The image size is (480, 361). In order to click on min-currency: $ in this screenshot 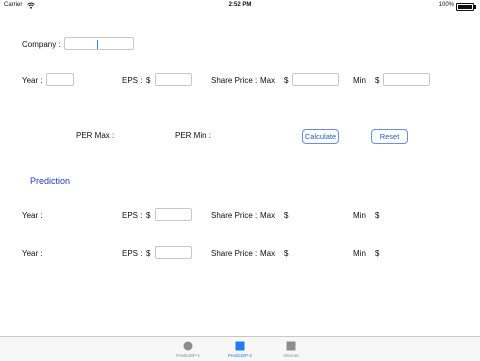, I will do `click(377, 80)`.